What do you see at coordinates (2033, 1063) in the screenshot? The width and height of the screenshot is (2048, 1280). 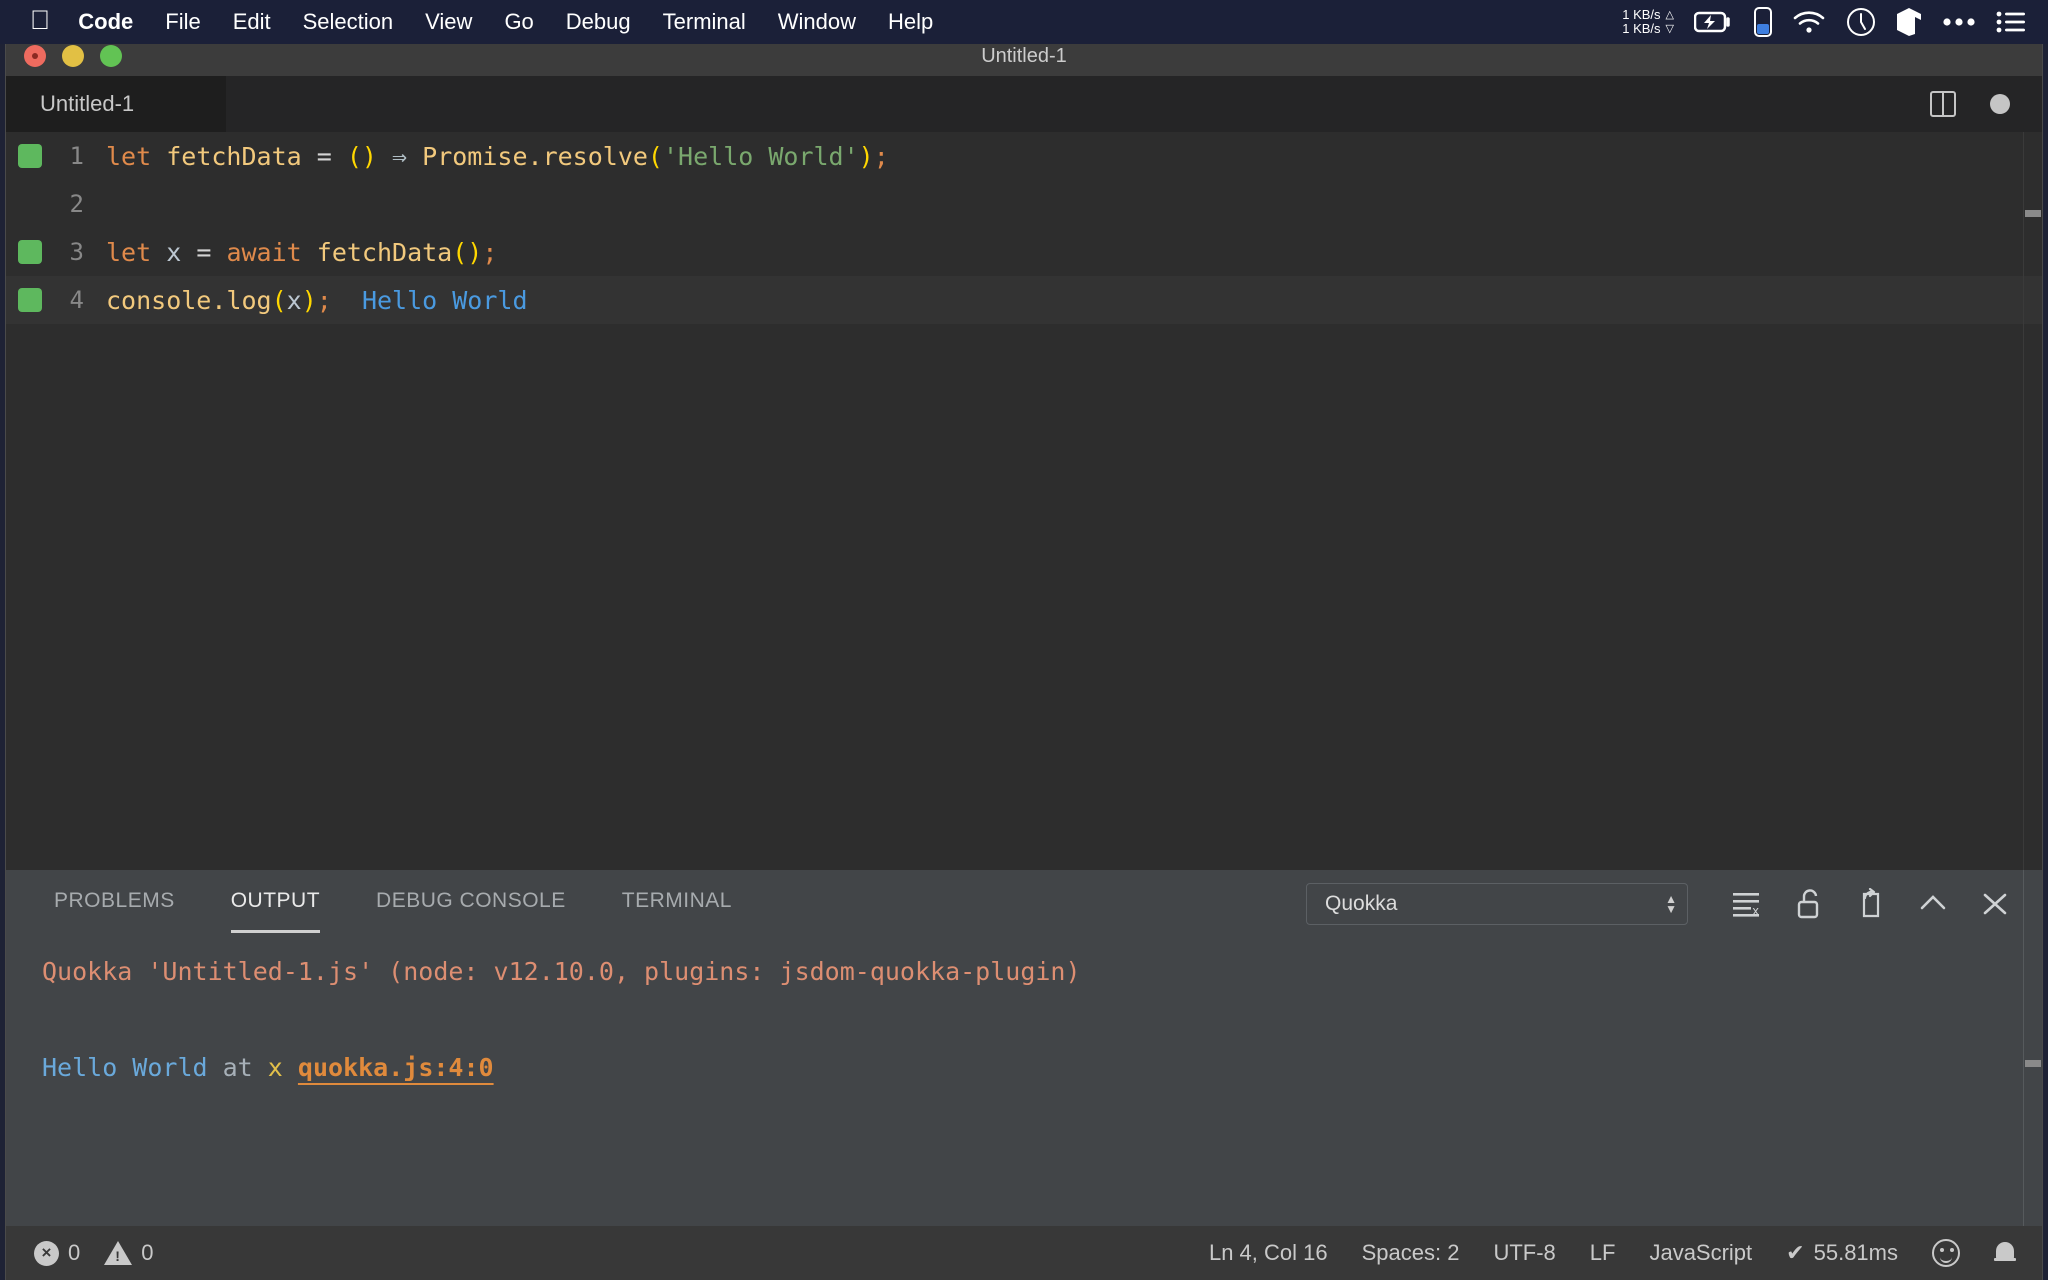 I see `panel-scrollbar-thumb` at bounding box center [2033, 1063].